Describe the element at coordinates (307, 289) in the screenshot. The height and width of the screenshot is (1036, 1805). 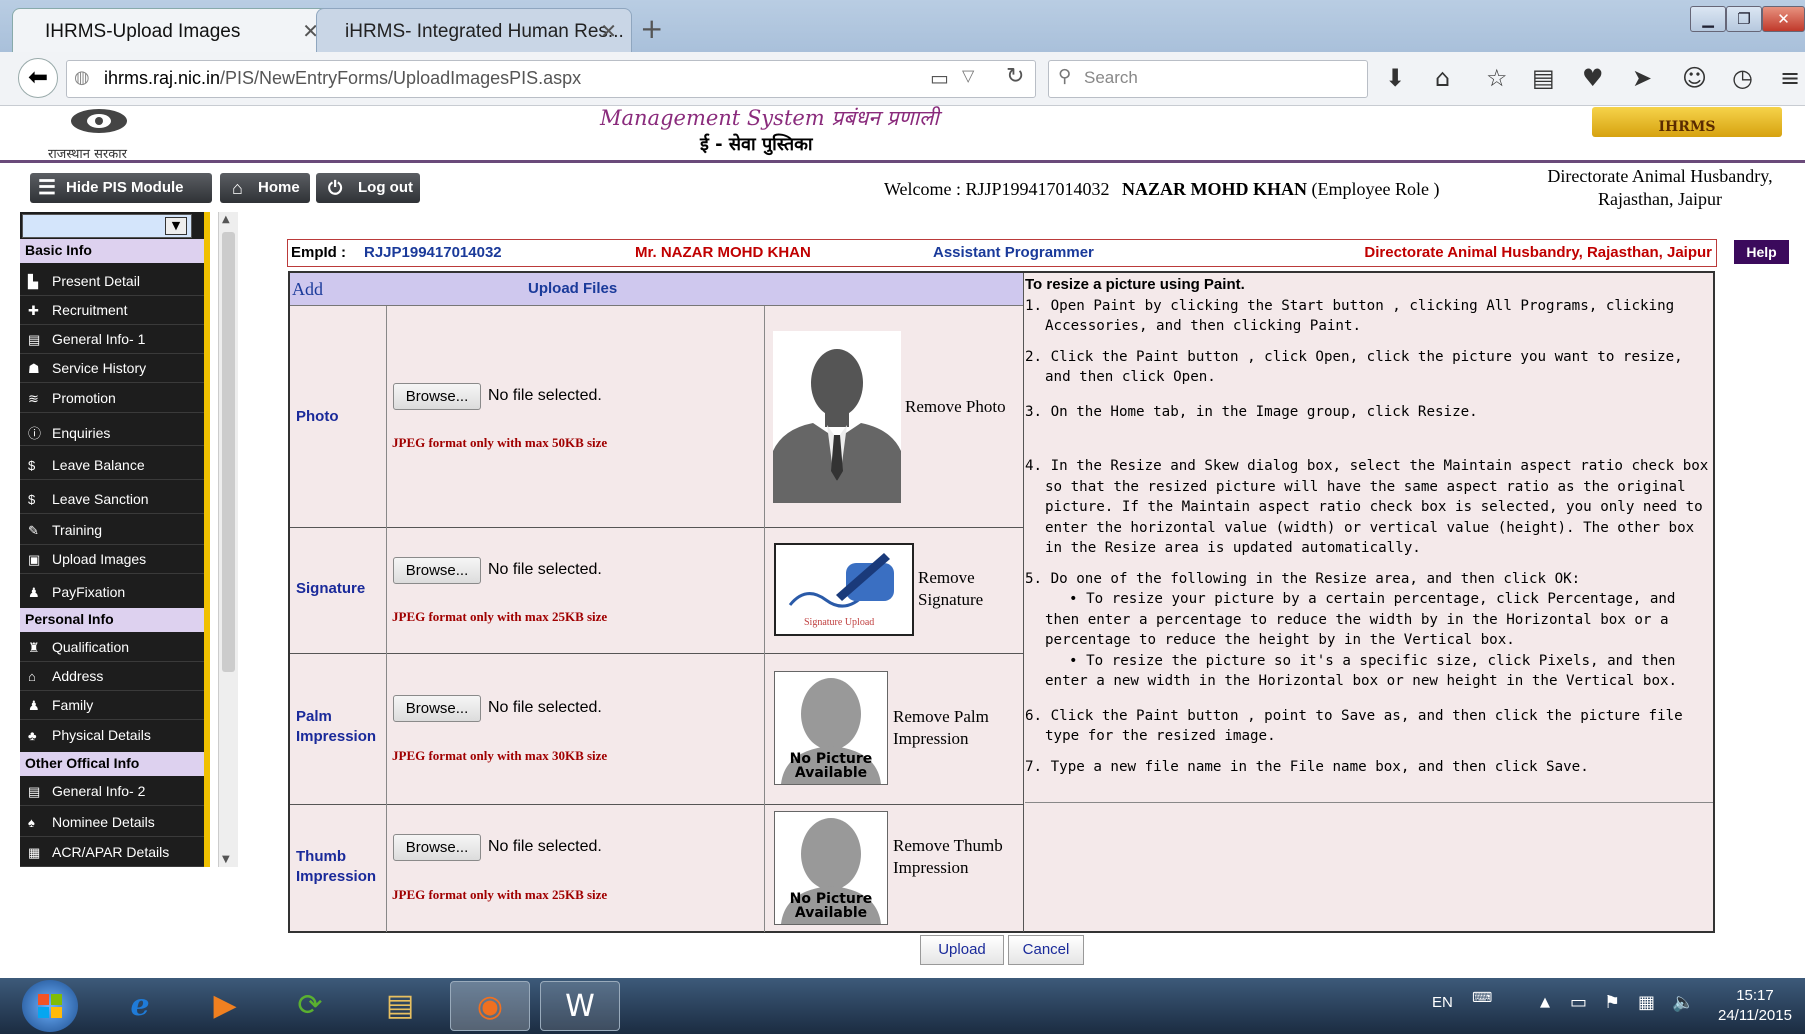
I see `add-link: Add` at that location.